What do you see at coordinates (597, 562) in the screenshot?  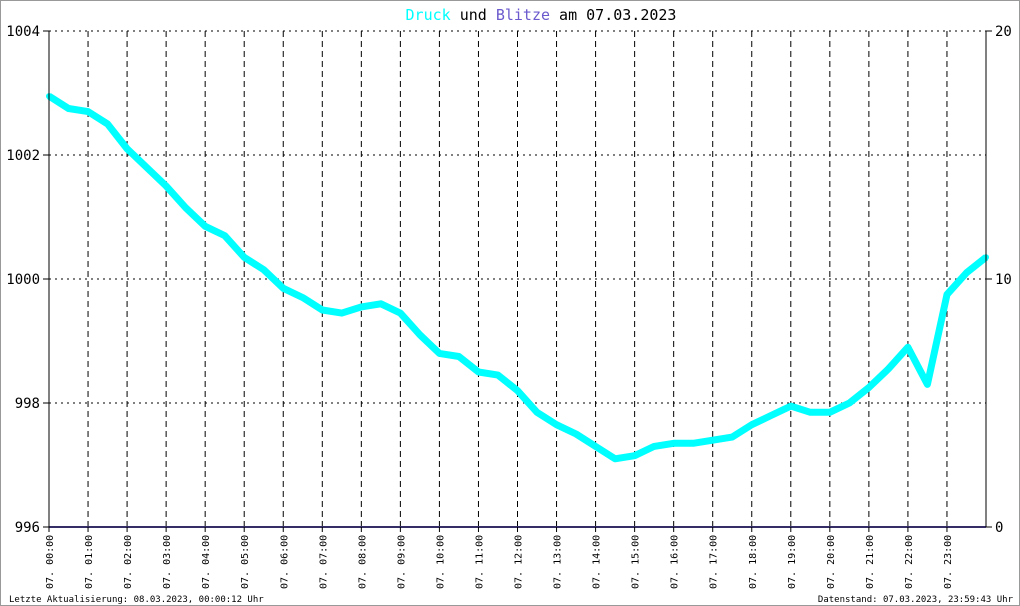 I see `x-tick-label: 07. 14:00` at bounding box center [597, 562].